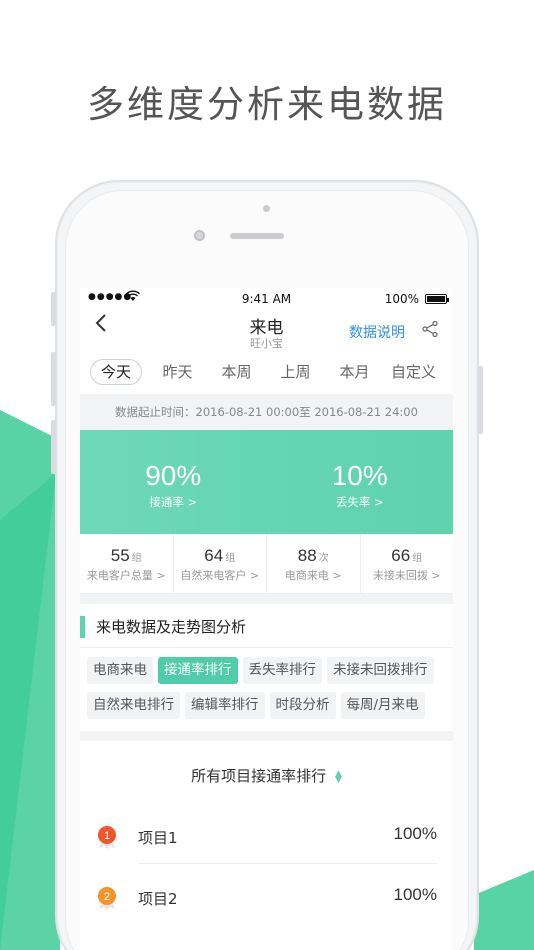 This screenshot has height=950, width=534. Describe the element at coordinates (220, 575) in the screenshot. I see `count-label: 自然来电客户 >` at that location.